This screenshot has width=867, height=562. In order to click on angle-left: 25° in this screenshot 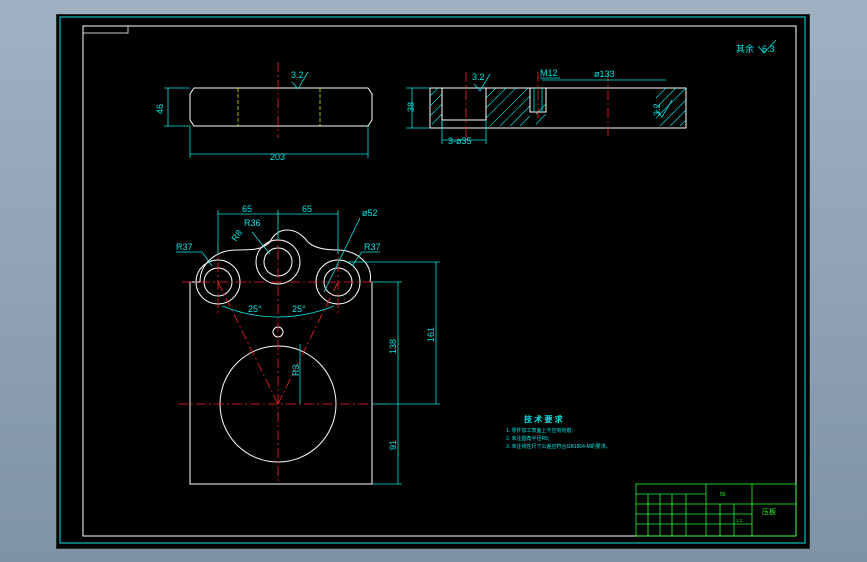, I will do `click(255, 309)`.